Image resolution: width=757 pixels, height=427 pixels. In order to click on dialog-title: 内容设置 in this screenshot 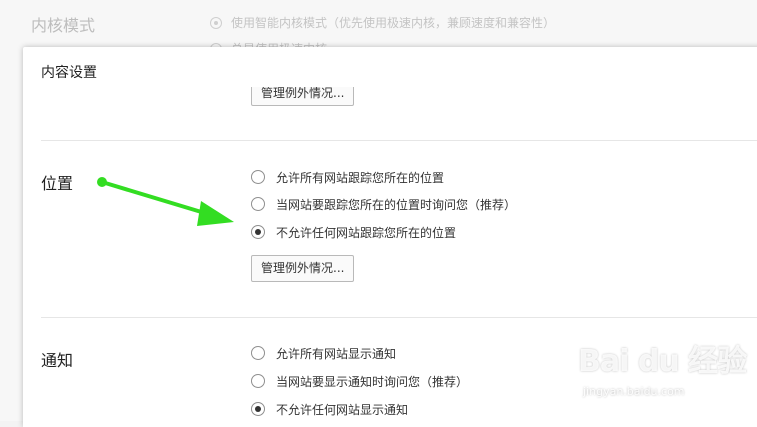, I will do `click(69, 73)`.